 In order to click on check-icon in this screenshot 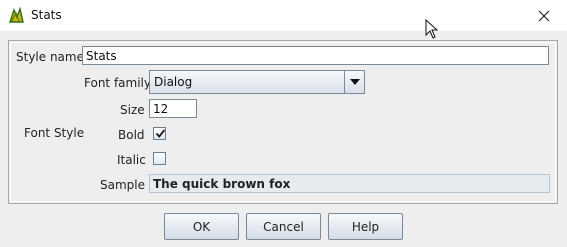, I will do `click(160, 133)`.